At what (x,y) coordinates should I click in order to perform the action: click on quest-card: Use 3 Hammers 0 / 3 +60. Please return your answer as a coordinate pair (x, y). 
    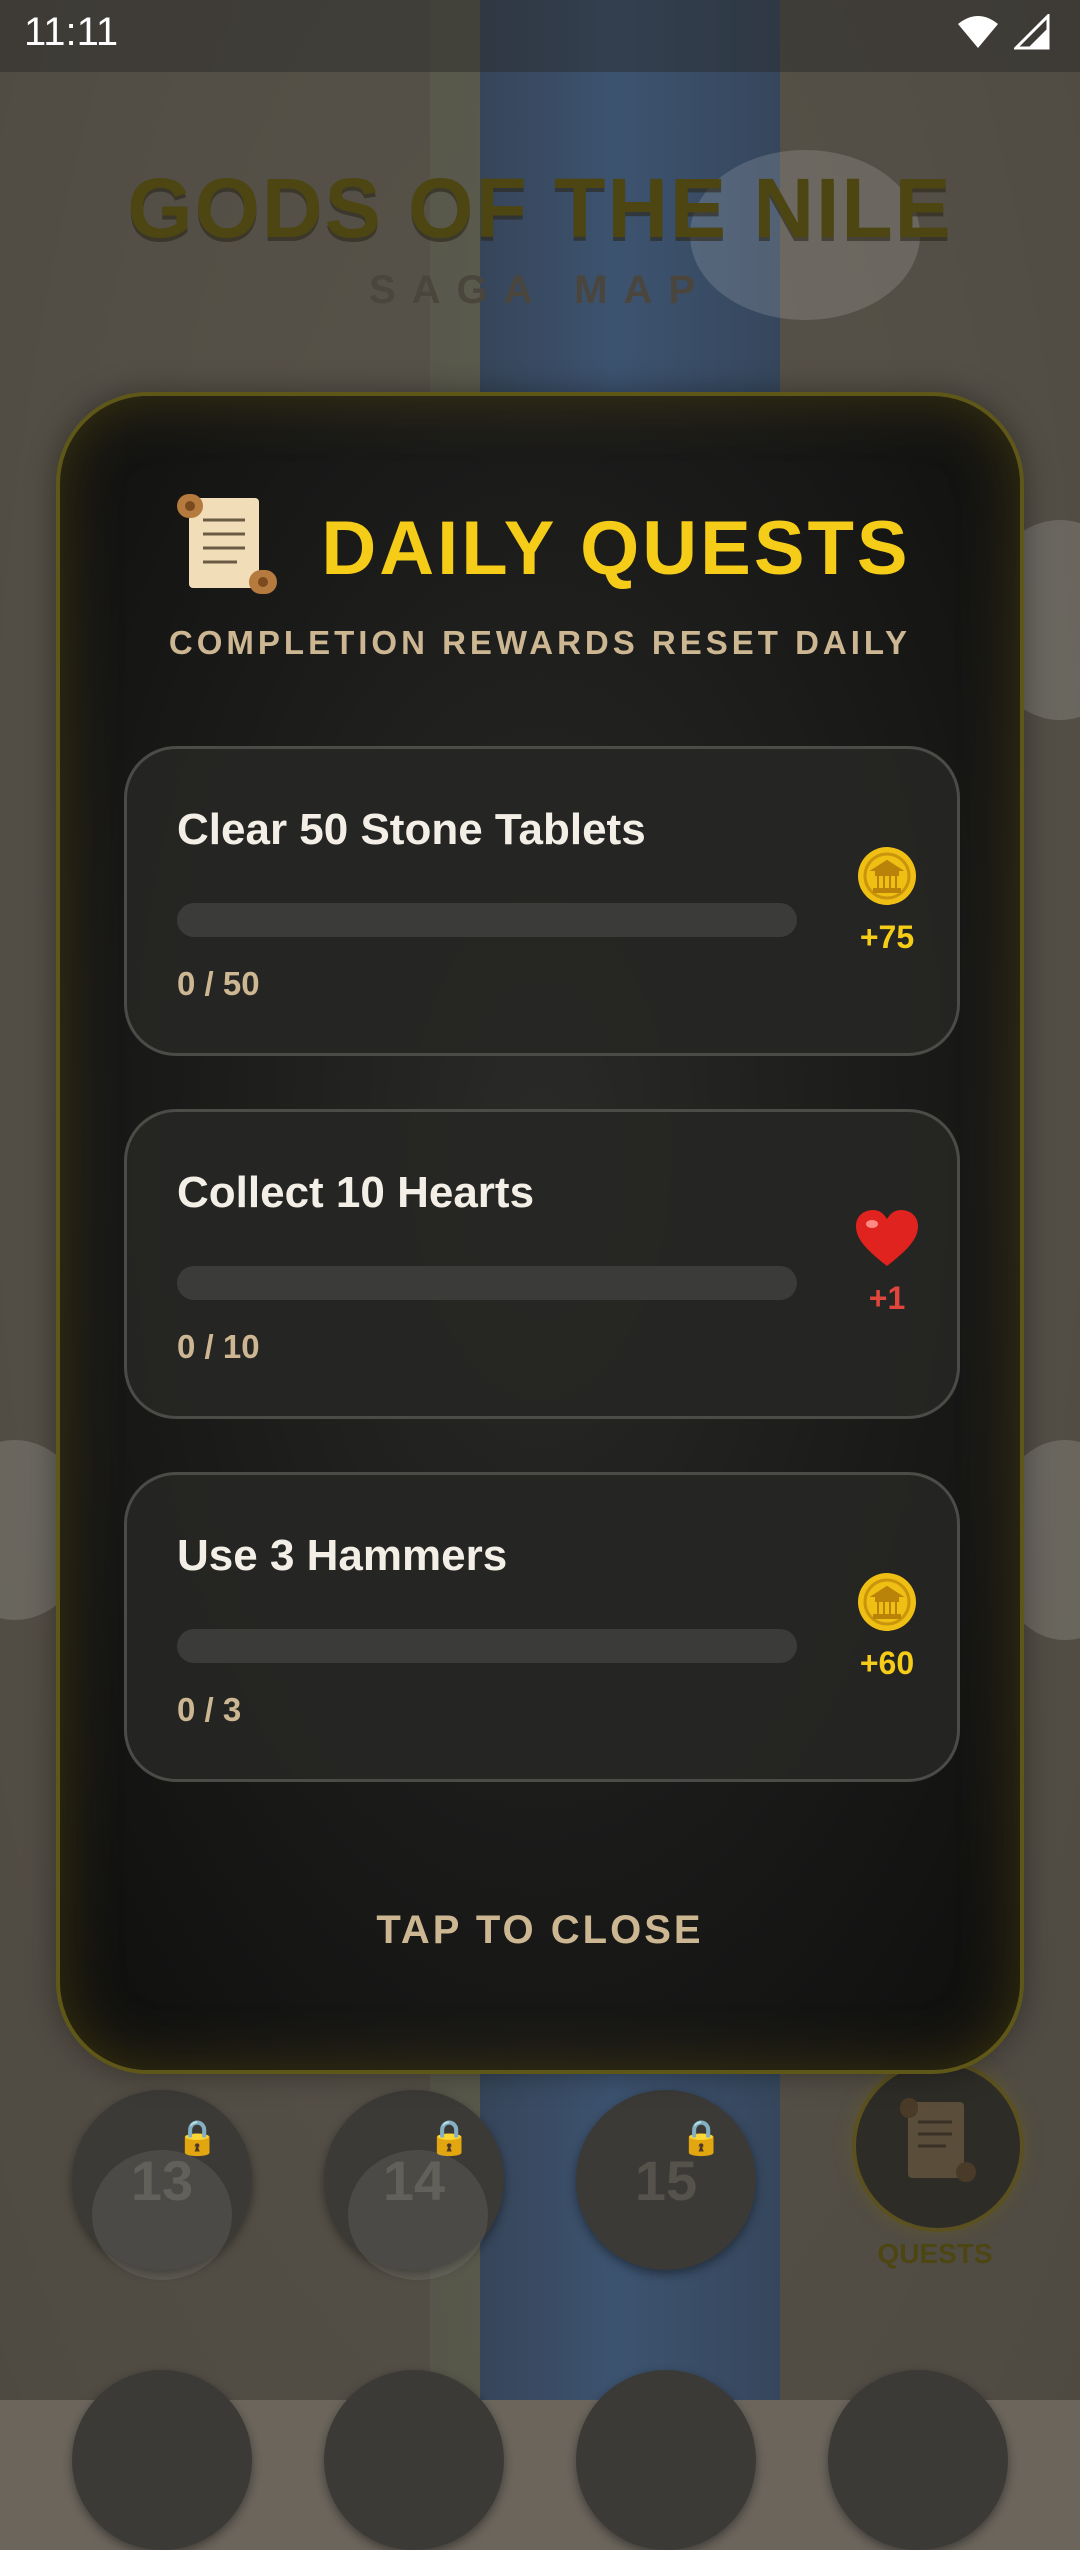
    Looking at the image, I should click on (542, 1627).